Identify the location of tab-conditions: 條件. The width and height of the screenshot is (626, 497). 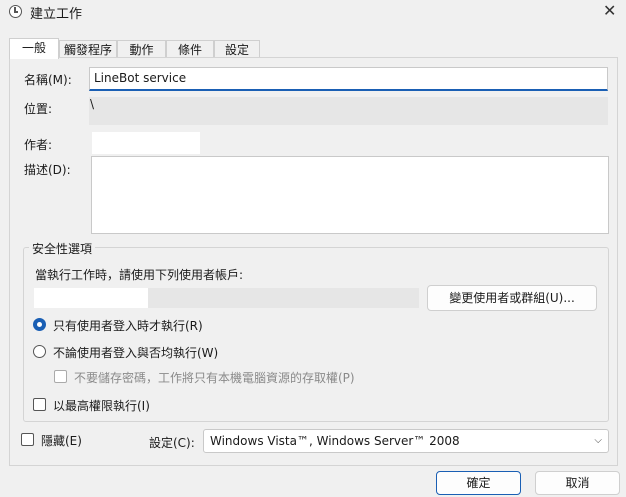
(190, 49).